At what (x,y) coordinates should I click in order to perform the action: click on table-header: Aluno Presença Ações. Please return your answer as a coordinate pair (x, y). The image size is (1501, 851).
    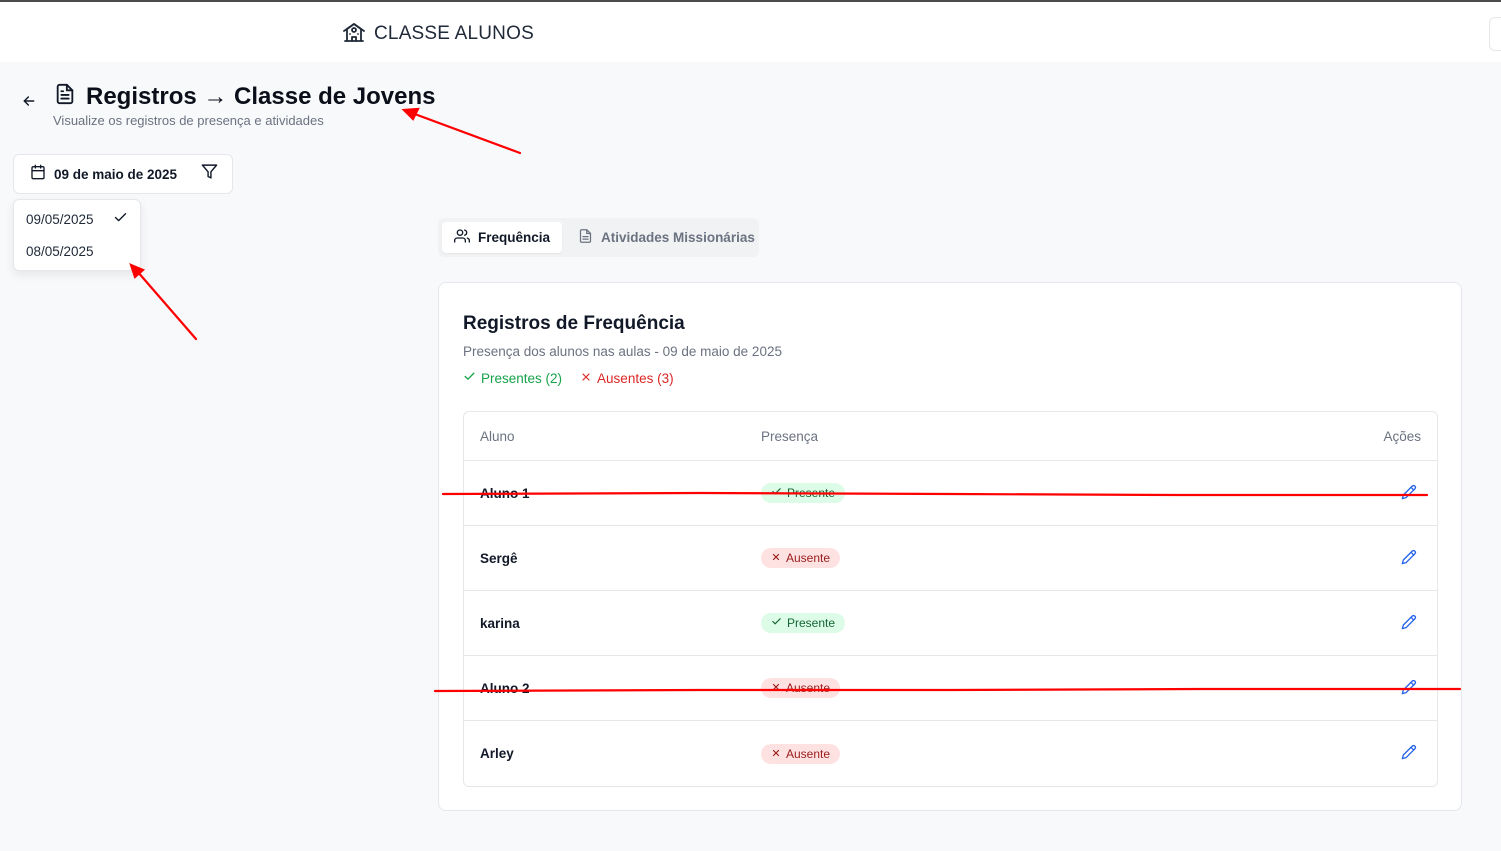
    Looking at the image, I should click on (950, 436).